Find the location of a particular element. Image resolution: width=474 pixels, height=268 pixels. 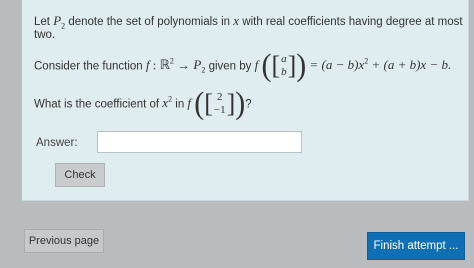

vector-ab: ab is located at coordinates (284, 66).